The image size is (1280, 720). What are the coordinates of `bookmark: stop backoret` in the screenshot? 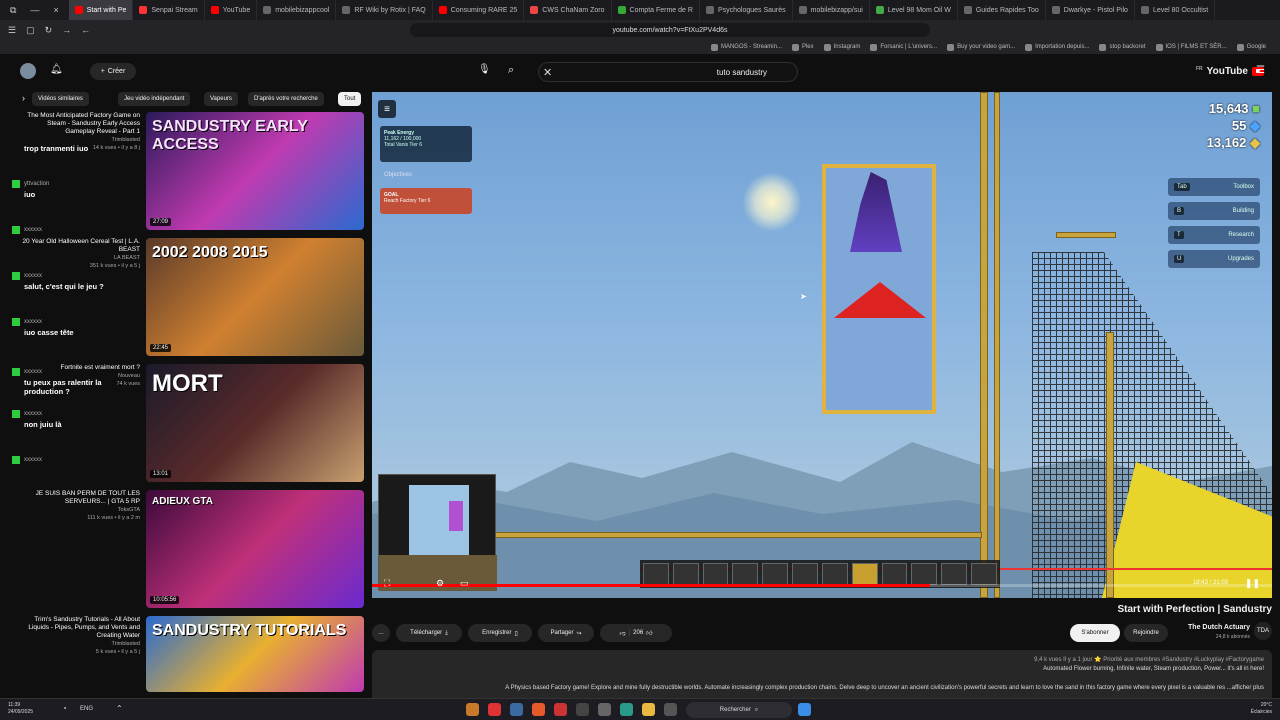 It's located at (1122, 47).